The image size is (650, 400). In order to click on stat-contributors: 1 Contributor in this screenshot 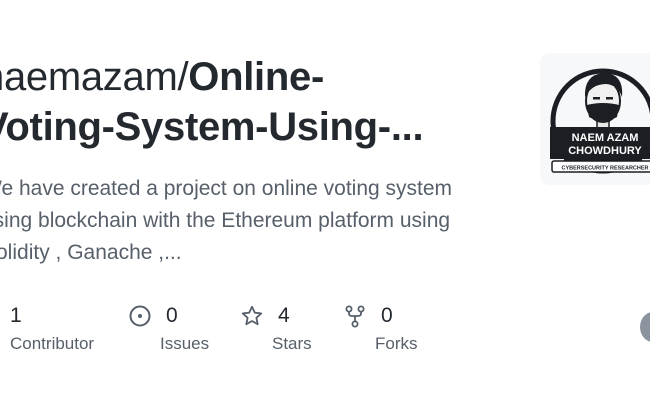, I will do `click(52, 327)`.